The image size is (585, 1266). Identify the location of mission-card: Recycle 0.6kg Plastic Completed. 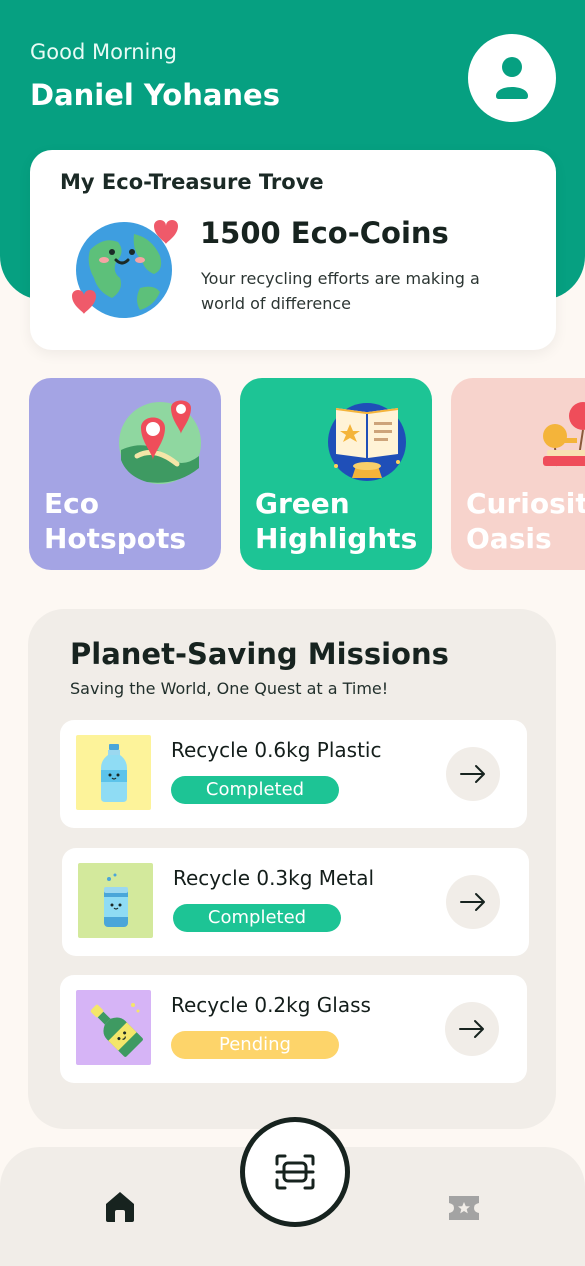
(293, 774).